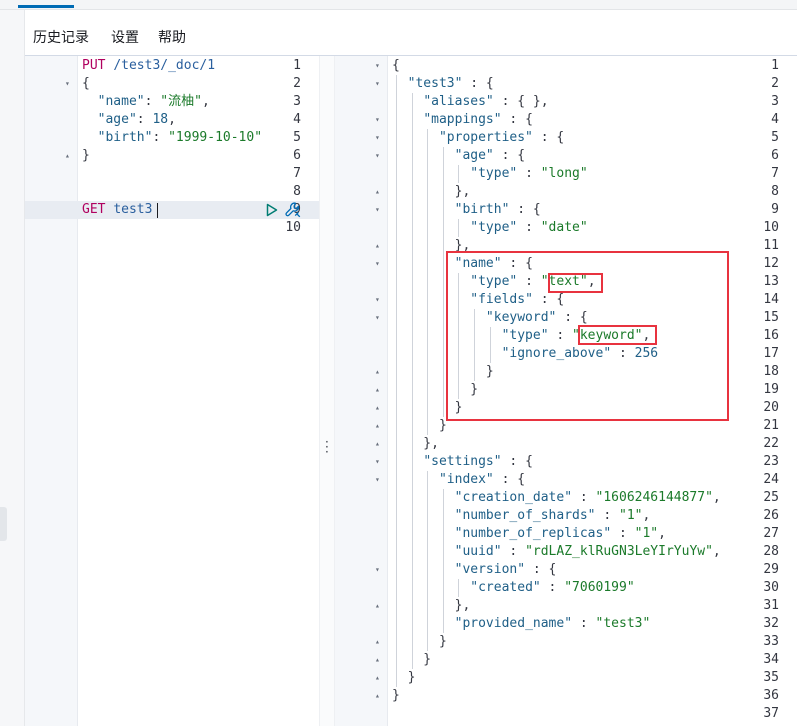 The height and width of the screenshot is (726, 797). I want to click on code-token: "provided_name", so click(513, 623).